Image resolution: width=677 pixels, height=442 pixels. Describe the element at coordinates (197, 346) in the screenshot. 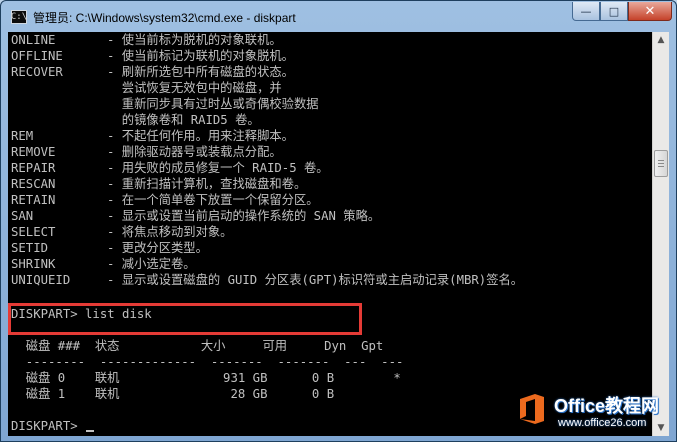

I see `disk-table-header: 磁盘 ### 状态 大小 可用 Dyn Gpt` at that location.